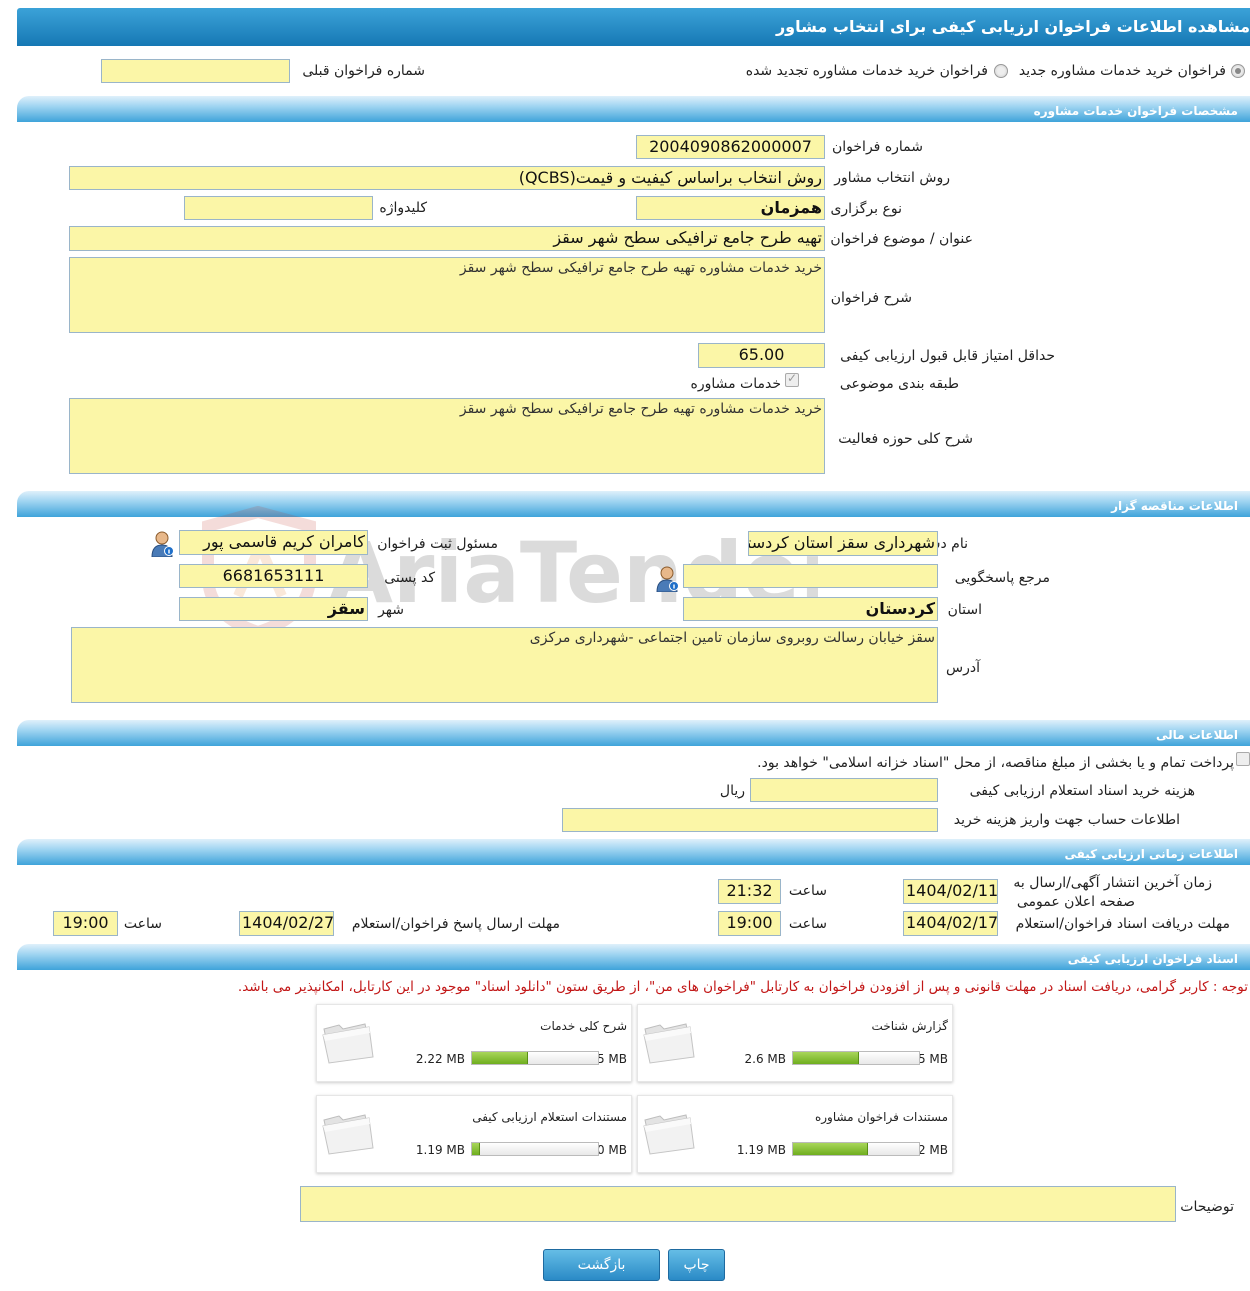 Image resolution: width=1250 pixels, height=1291 pixels. What do you see at coordinates (633, 109) in the screenshot?
I see `section-header-consult: مشخصات فراخوان خدمات مشاوره` at bounding box center [633, 109].